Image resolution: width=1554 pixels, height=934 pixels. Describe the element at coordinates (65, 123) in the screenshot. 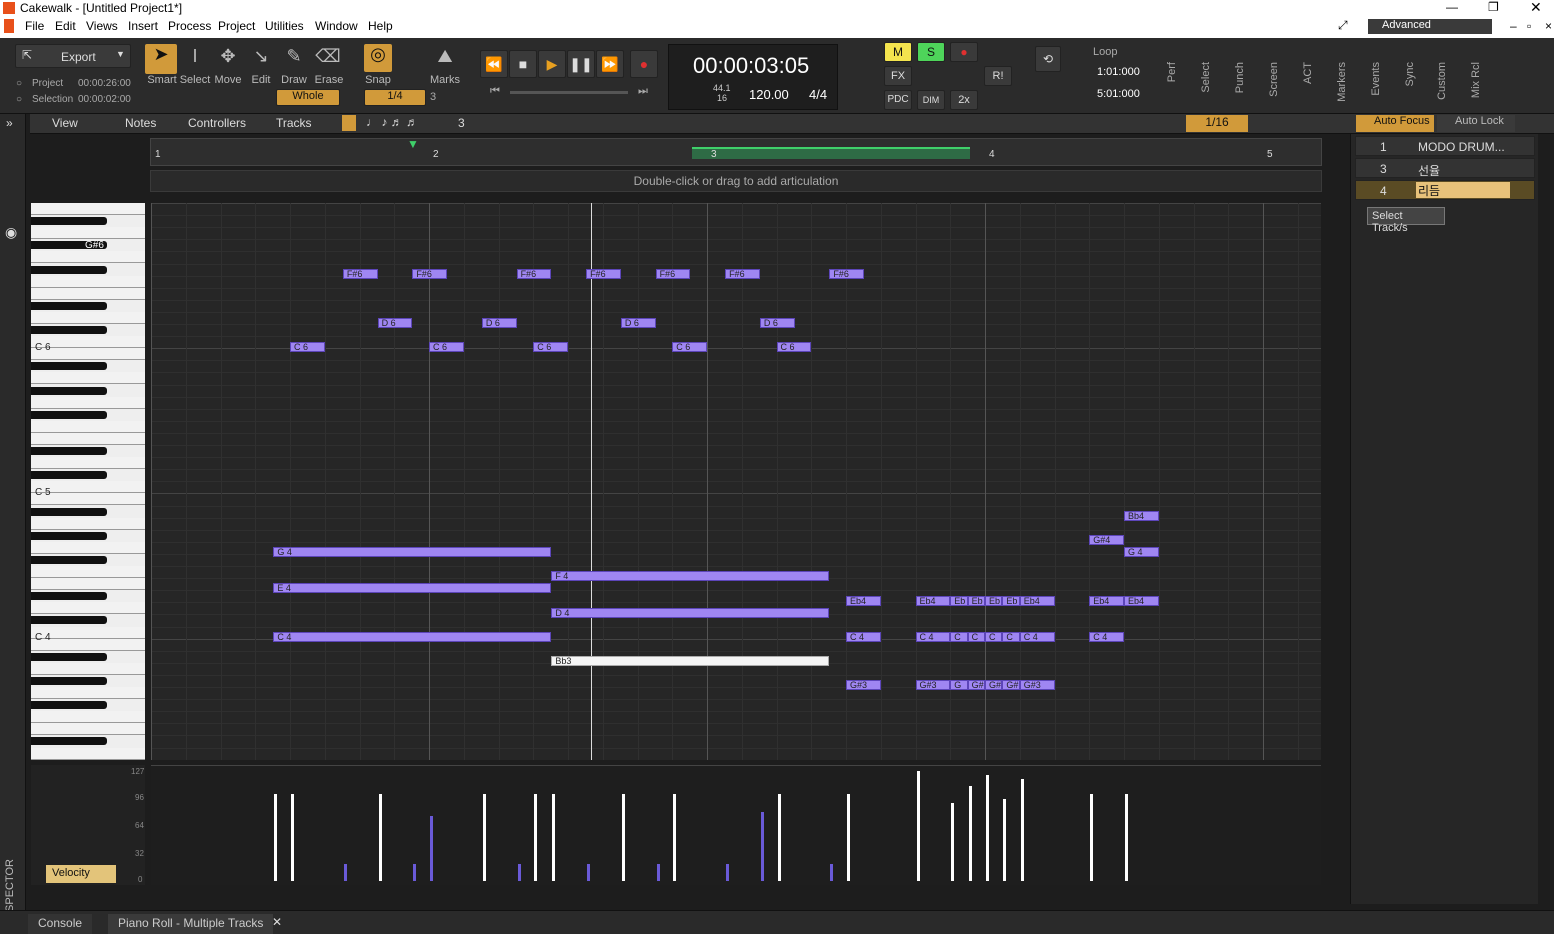

I see `view-menu: View` at that location.